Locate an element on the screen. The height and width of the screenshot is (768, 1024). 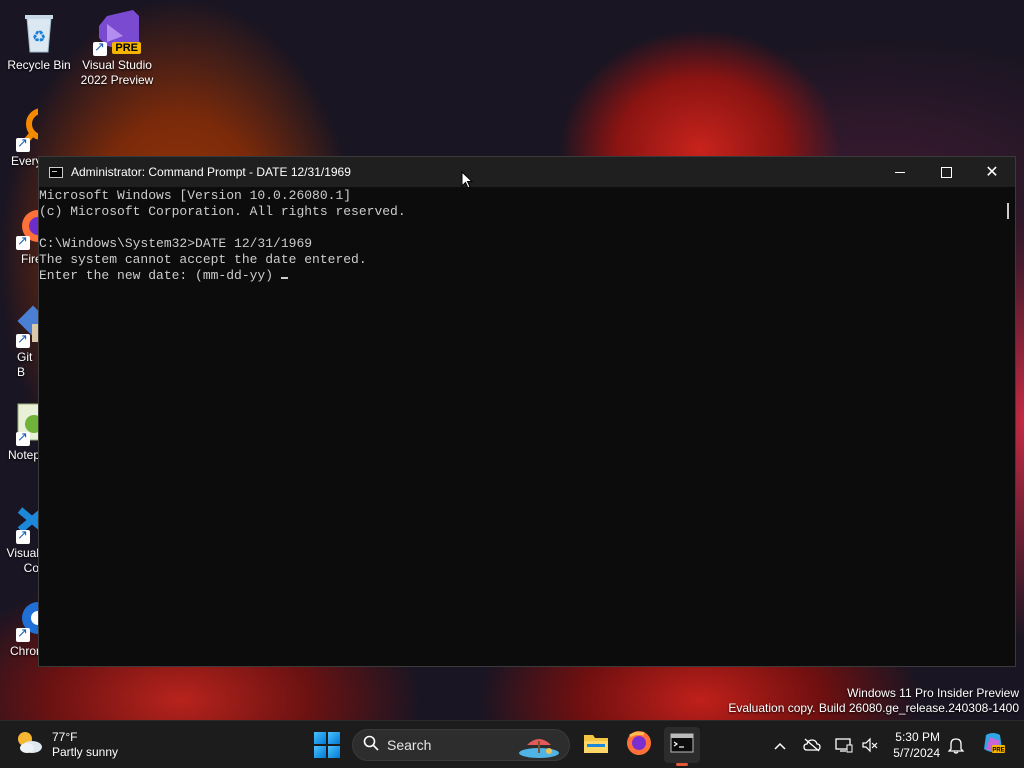
search-icon is located at coordinates (371, 745).